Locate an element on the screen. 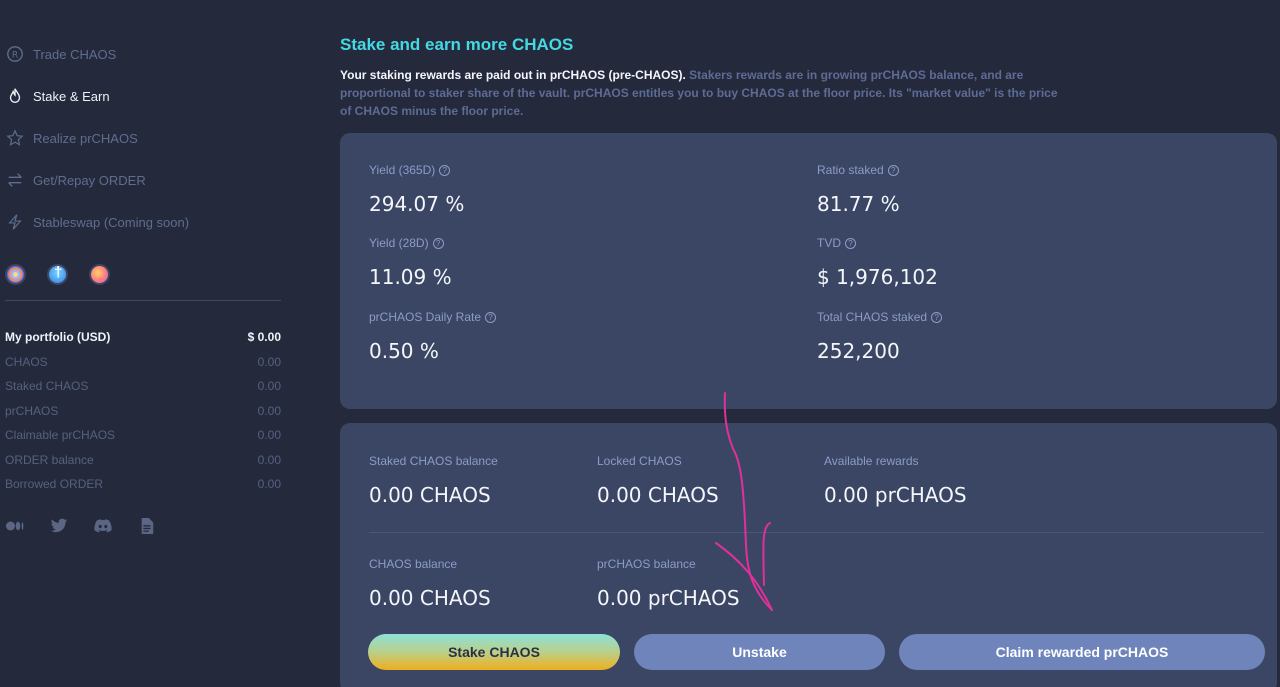  stat-label-yield-28: Yield (28D)? is located at coordinates (406, 243).